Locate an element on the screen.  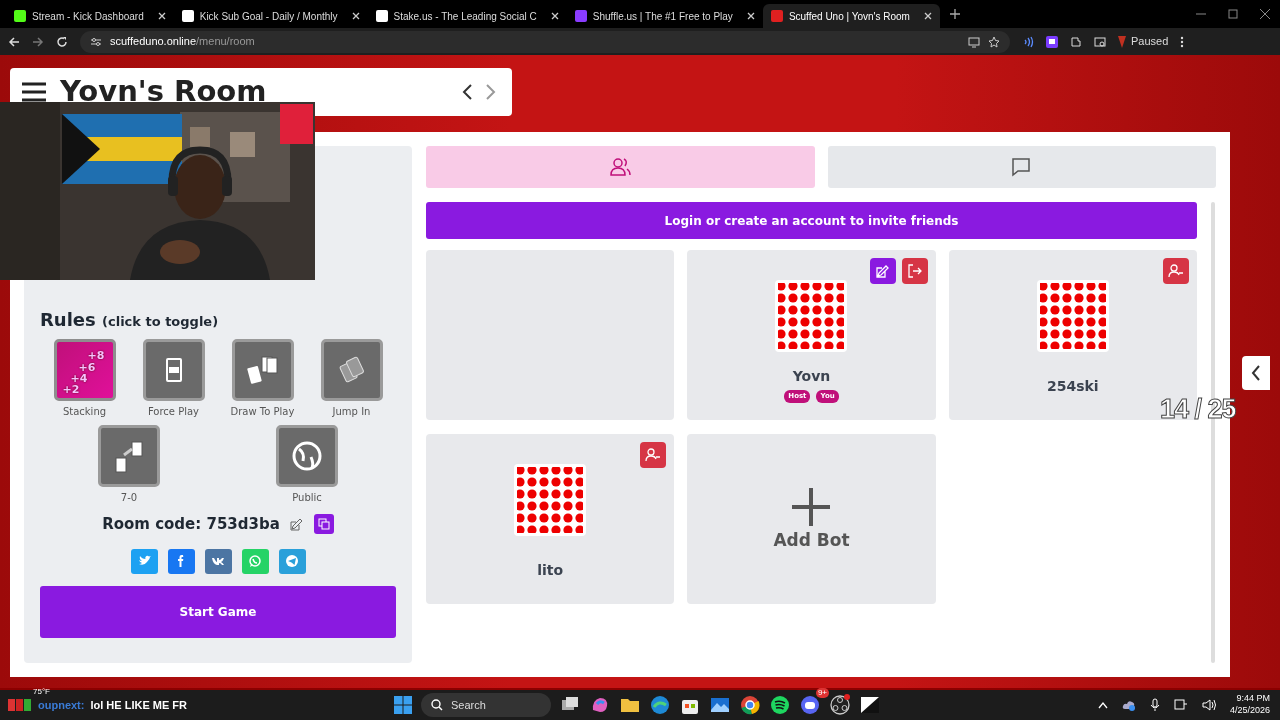
room-code: Room code: 753d3ba is located at coordinates (191, 524).